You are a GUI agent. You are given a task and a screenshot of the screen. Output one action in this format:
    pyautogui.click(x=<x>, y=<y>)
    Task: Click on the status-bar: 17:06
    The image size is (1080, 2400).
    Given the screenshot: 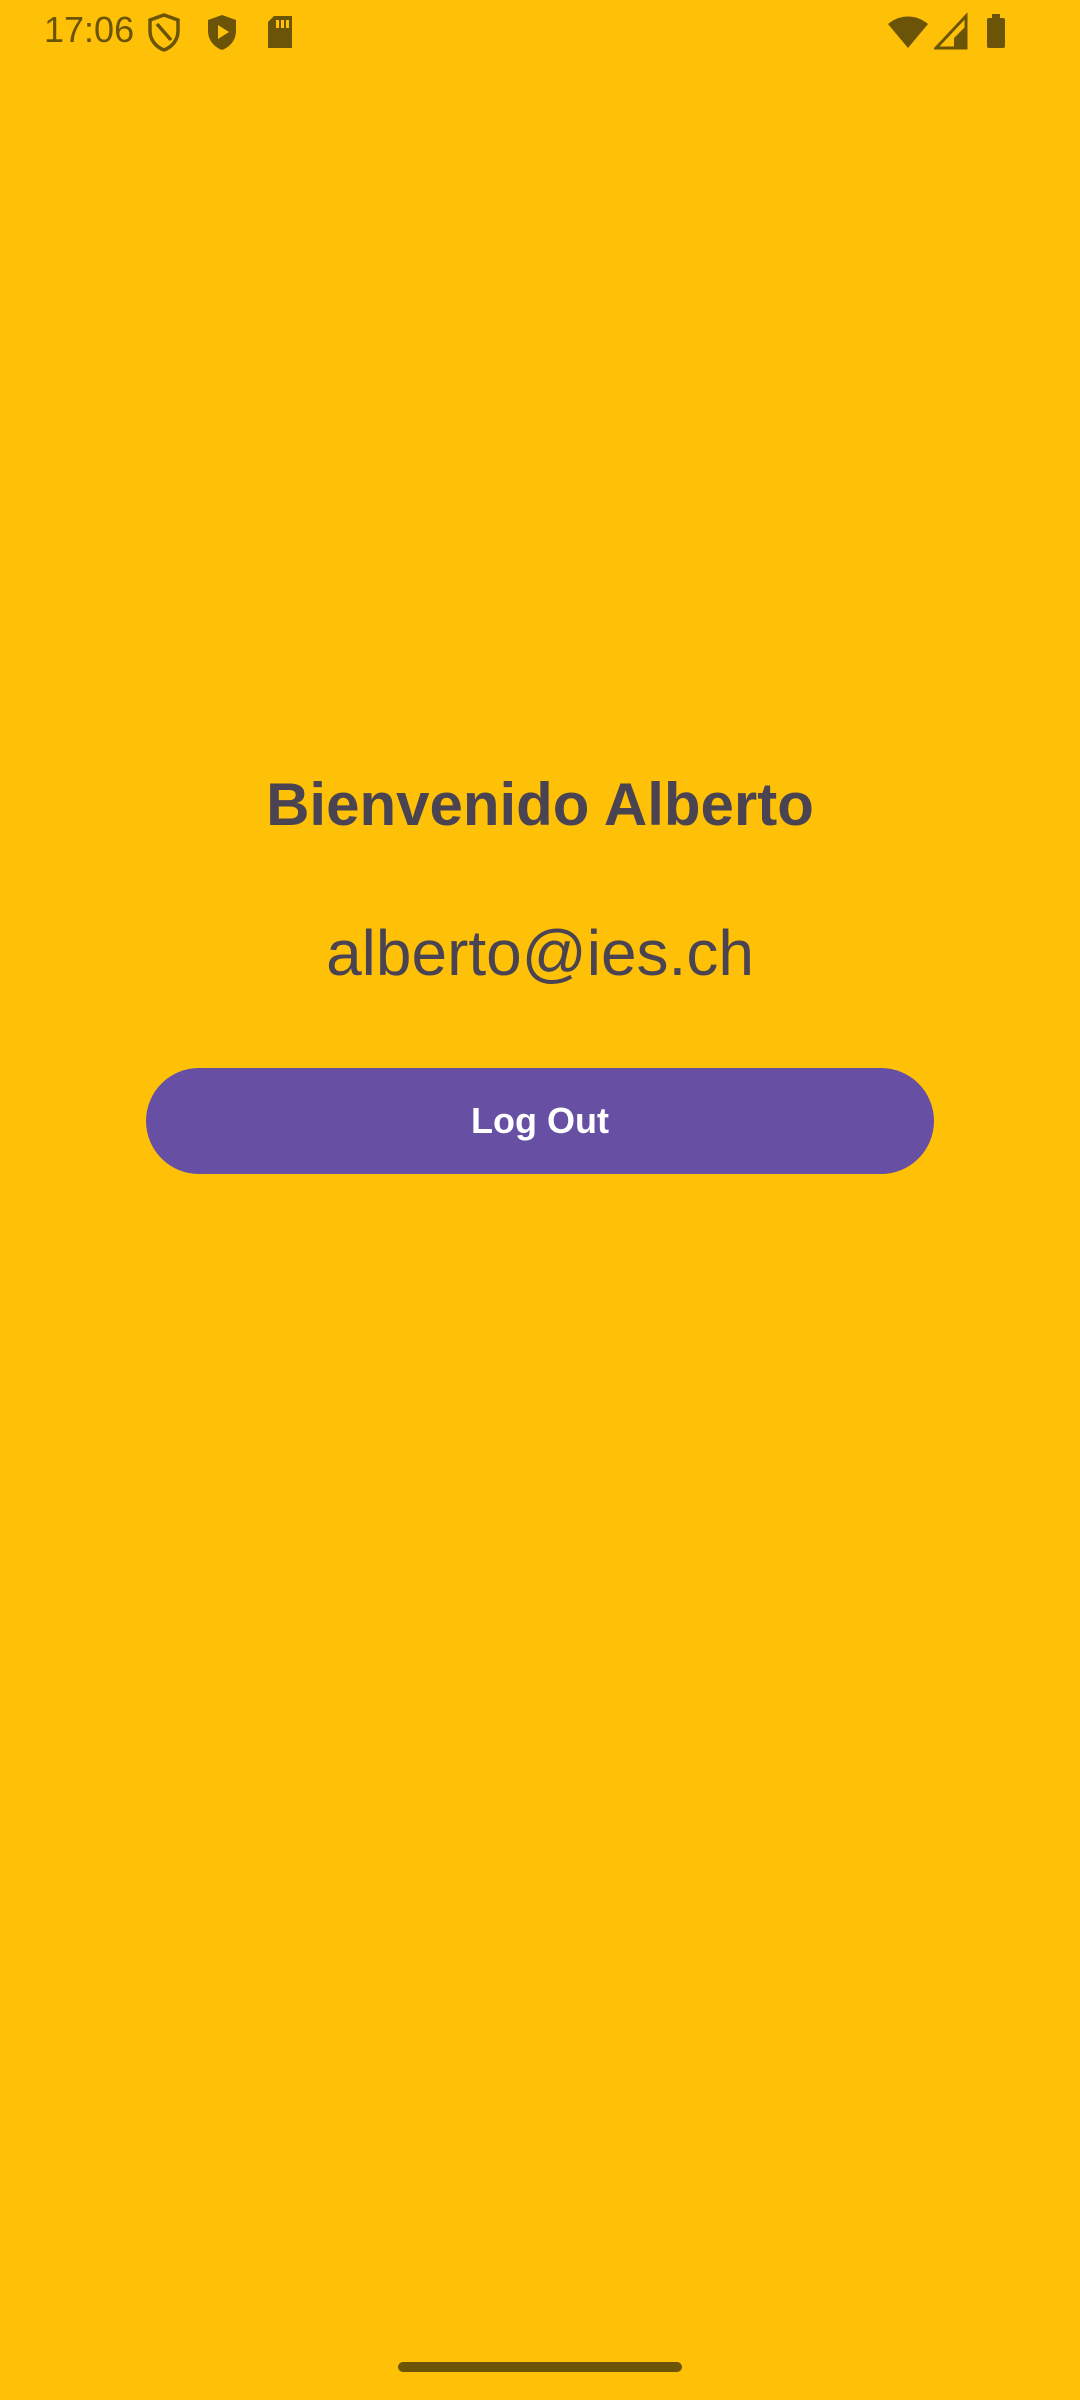 What is the action you would take?
    pyautogui.click(x=540, y=32)
    